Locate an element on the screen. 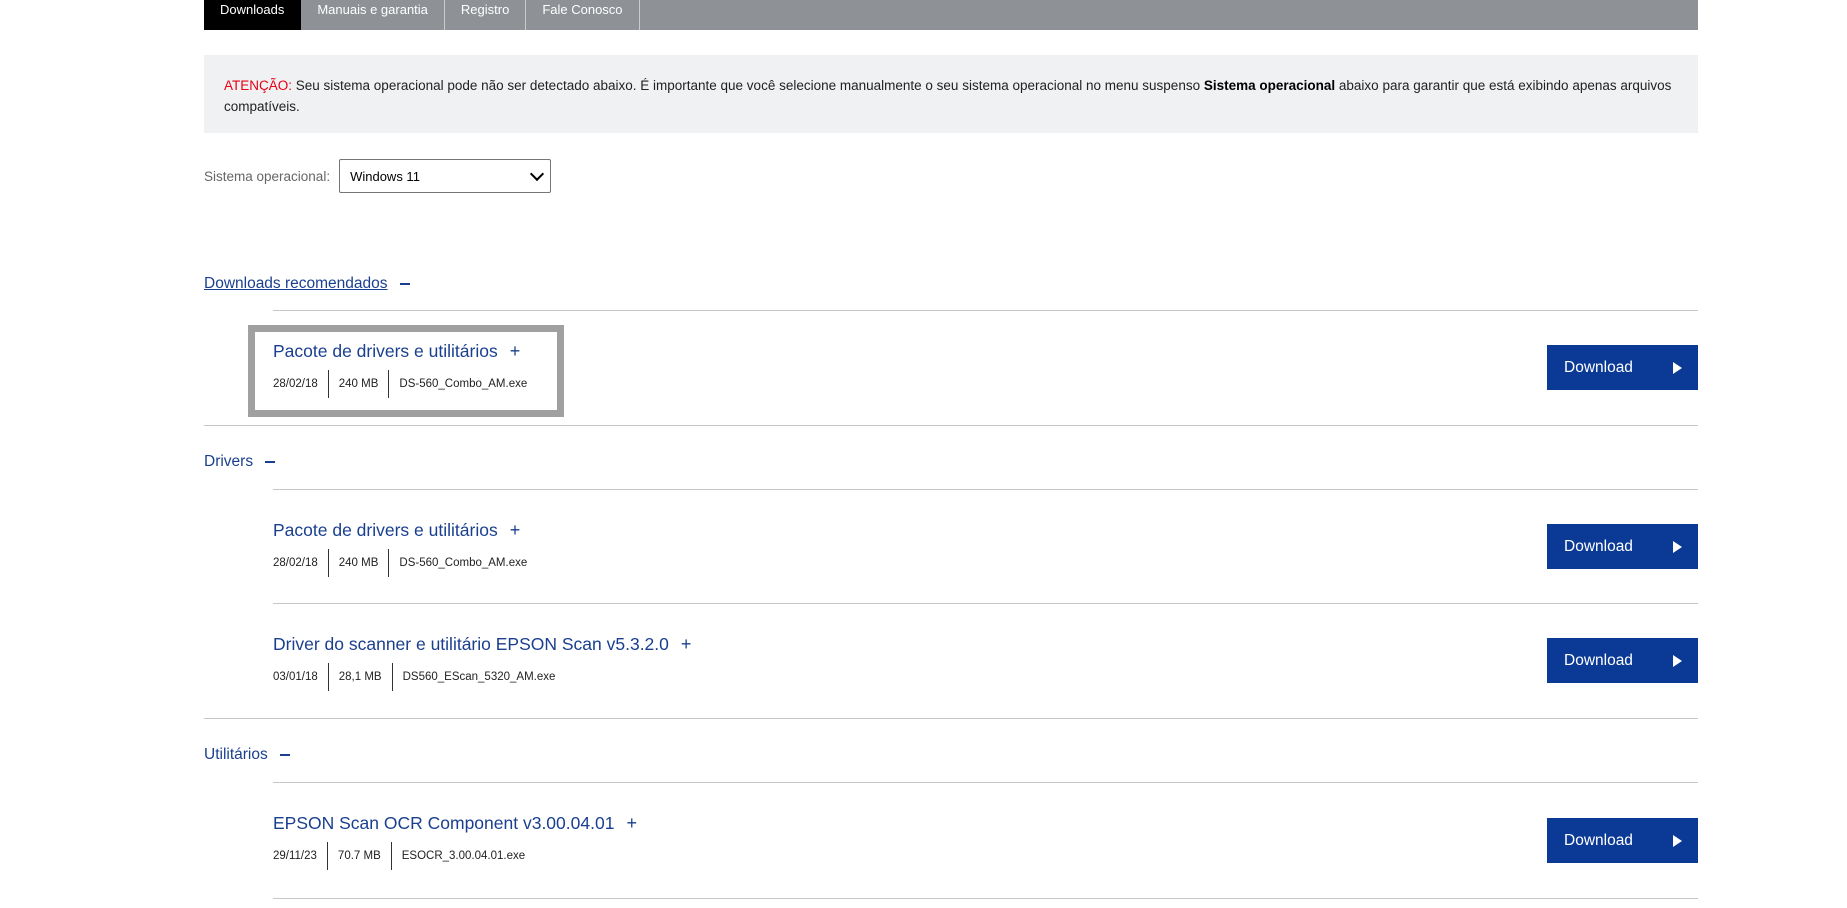  section-drivers: Drivers is located at coordinates (240, 462).